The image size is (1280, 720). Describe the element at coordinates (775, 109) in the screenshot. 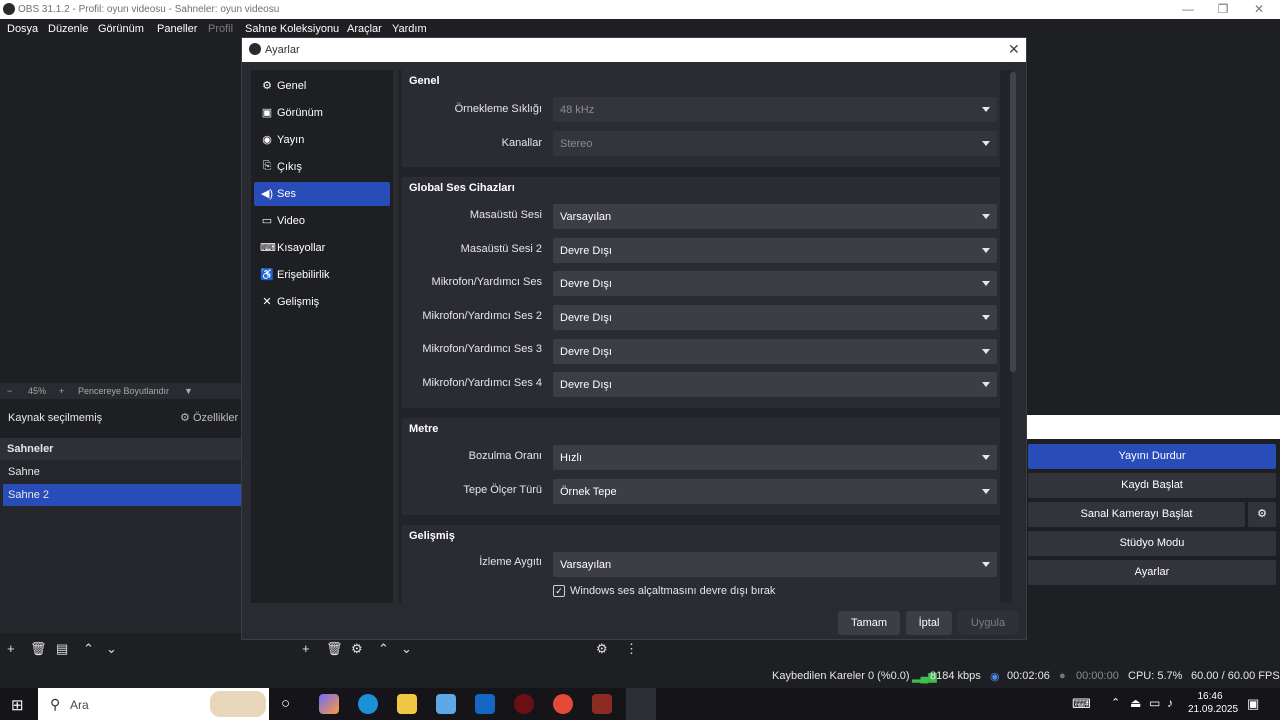

I see `sample-rate-select: 48 kHz` at that location.